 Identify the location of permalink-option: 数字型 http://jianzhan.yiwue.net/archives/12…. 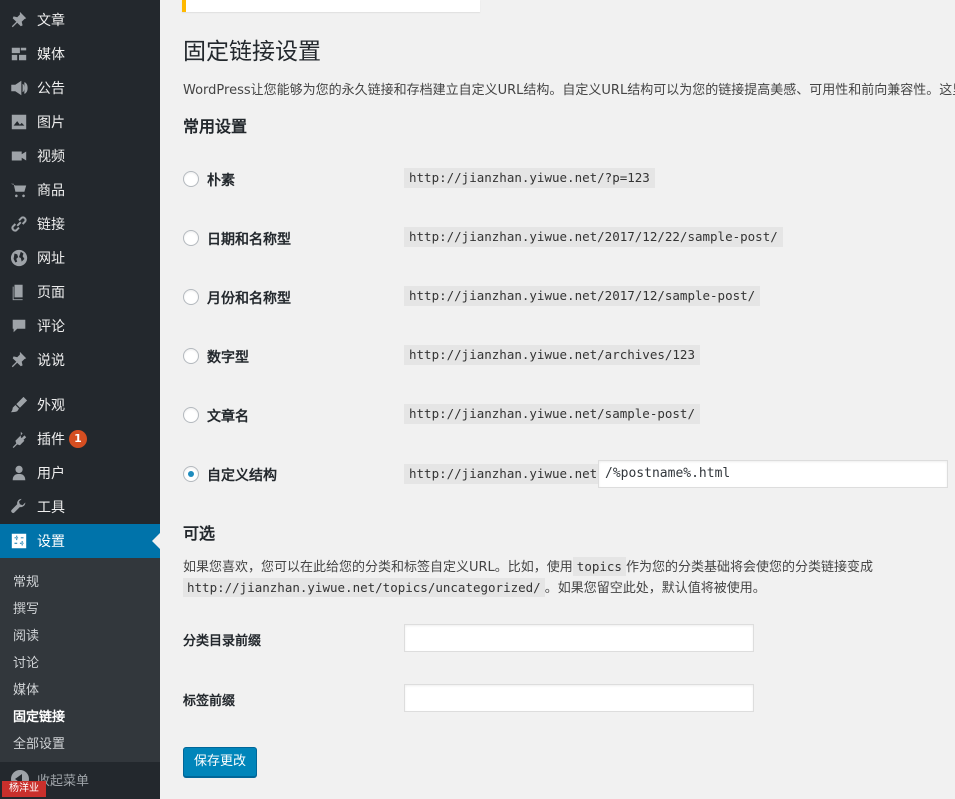
(569, 357).